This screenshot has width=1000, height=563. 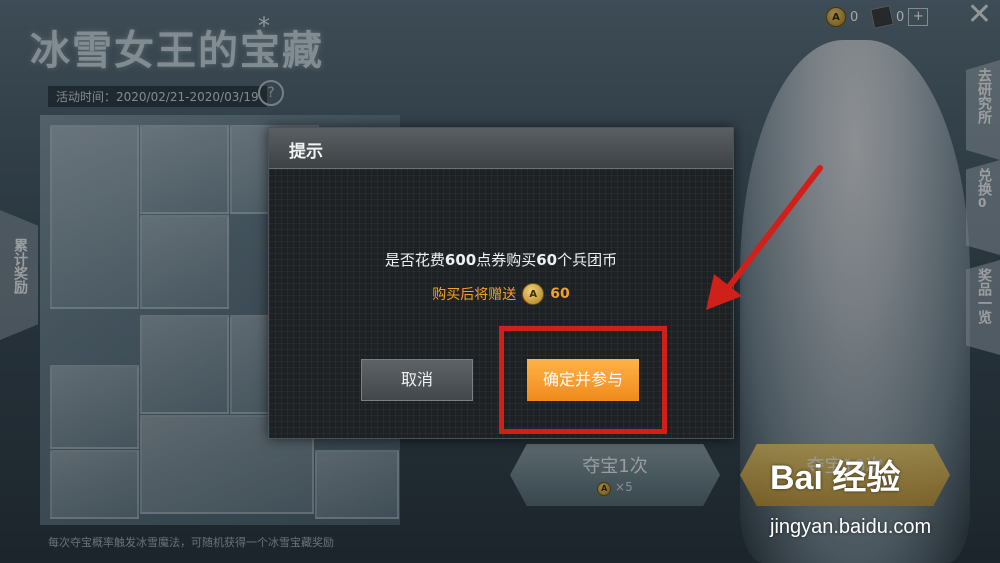 What do you see at coordinates (533, 294) in the screenshot?
I see `coin-icon: A` at bounding box center [533, 294].